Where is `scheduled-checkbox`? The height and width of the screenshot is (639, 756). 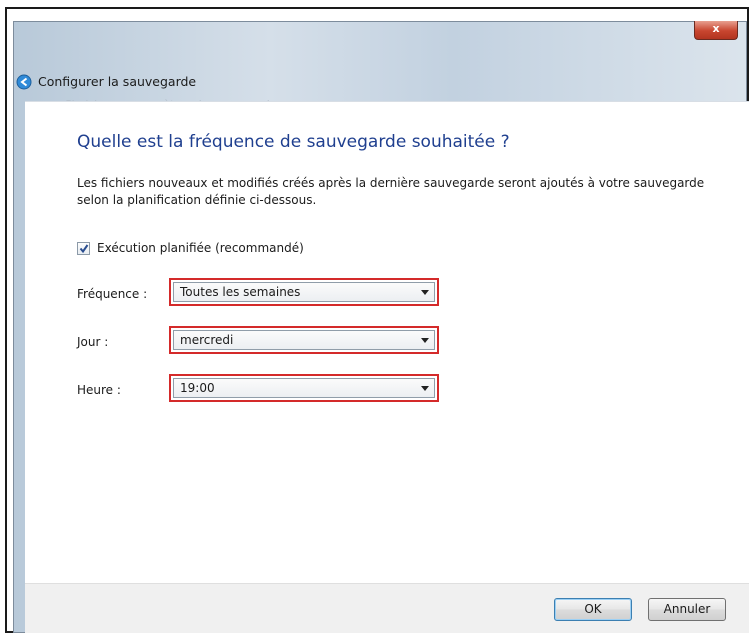 scheduled-checkbox is located at coordinates (83, 248).